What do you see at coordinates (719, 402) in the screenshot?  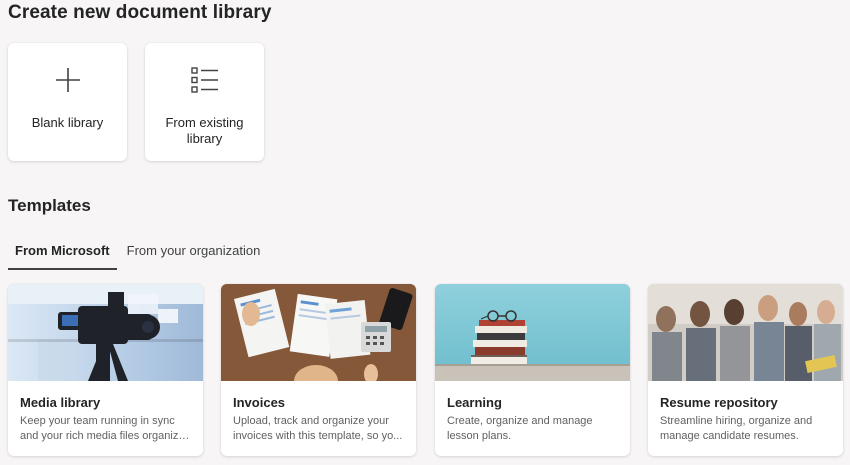 I see `template-name: Resume repository` at bounding box center [719, 402].